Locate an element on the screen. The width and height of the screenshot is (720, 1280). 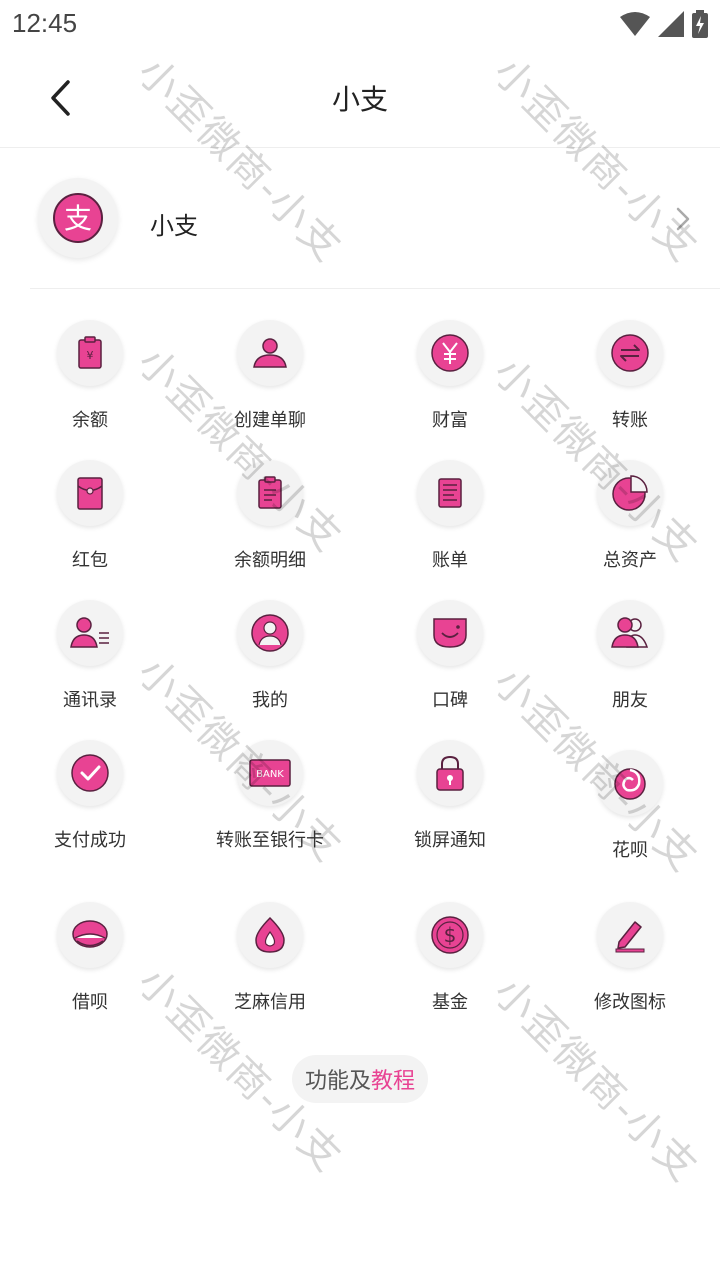
avatar: 支 is located at coordinates (78, 218).